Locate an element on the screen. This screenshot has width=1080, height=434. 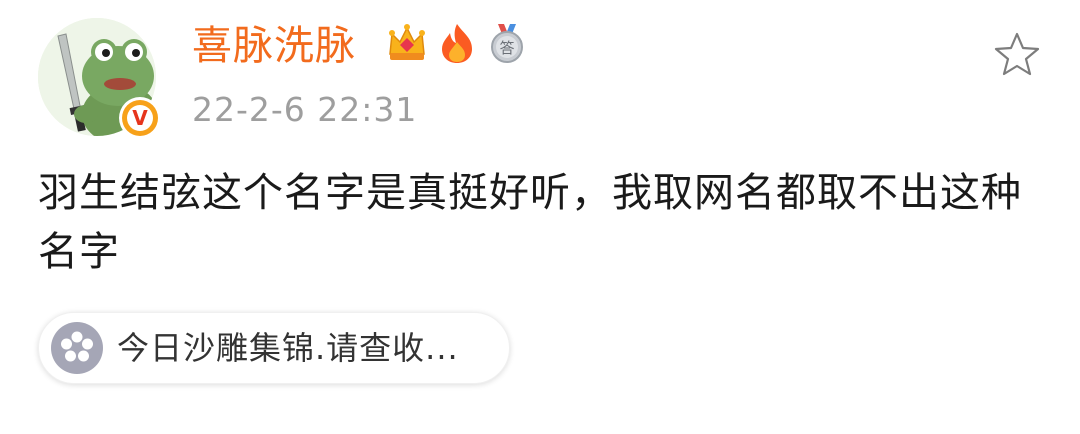
author-name: 喜脉洗脉 is located at coordinates (274, 46).